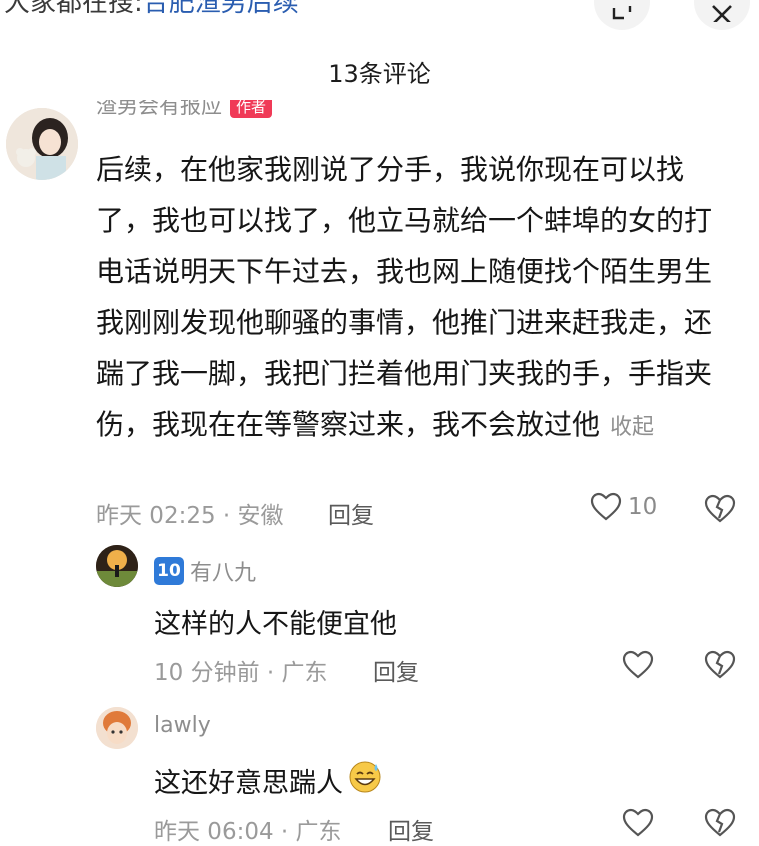 This screenshot has height=846, width=759. Describe the element at coordinates (159, 109) in the screenshot. I see `author-name: 渣男会有报应` at that location.